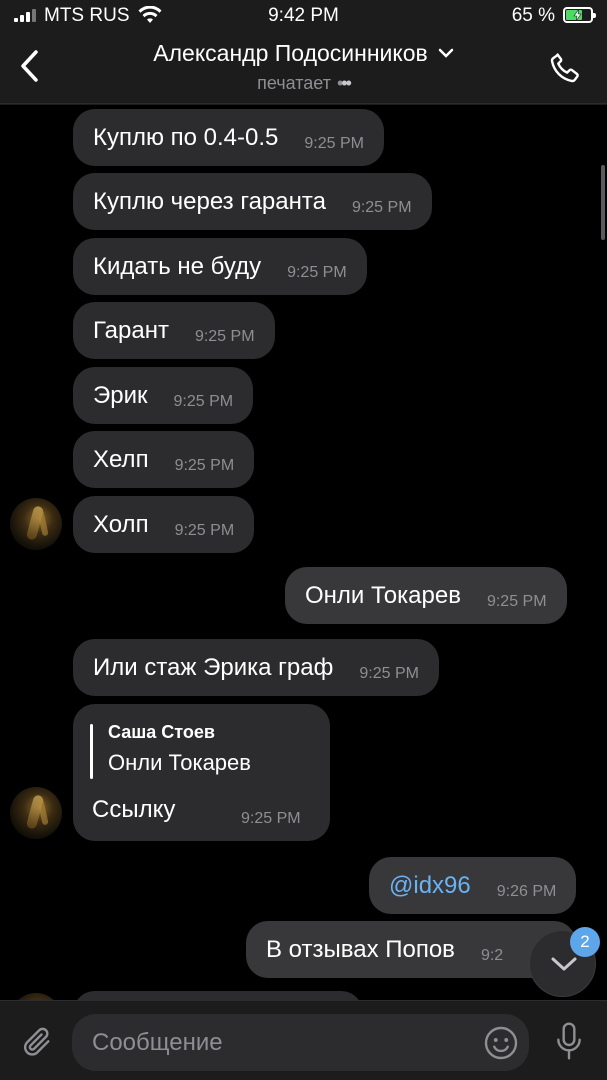  I want to click on message-bubble: Эрик 9:25 PM, so click(163, 395).